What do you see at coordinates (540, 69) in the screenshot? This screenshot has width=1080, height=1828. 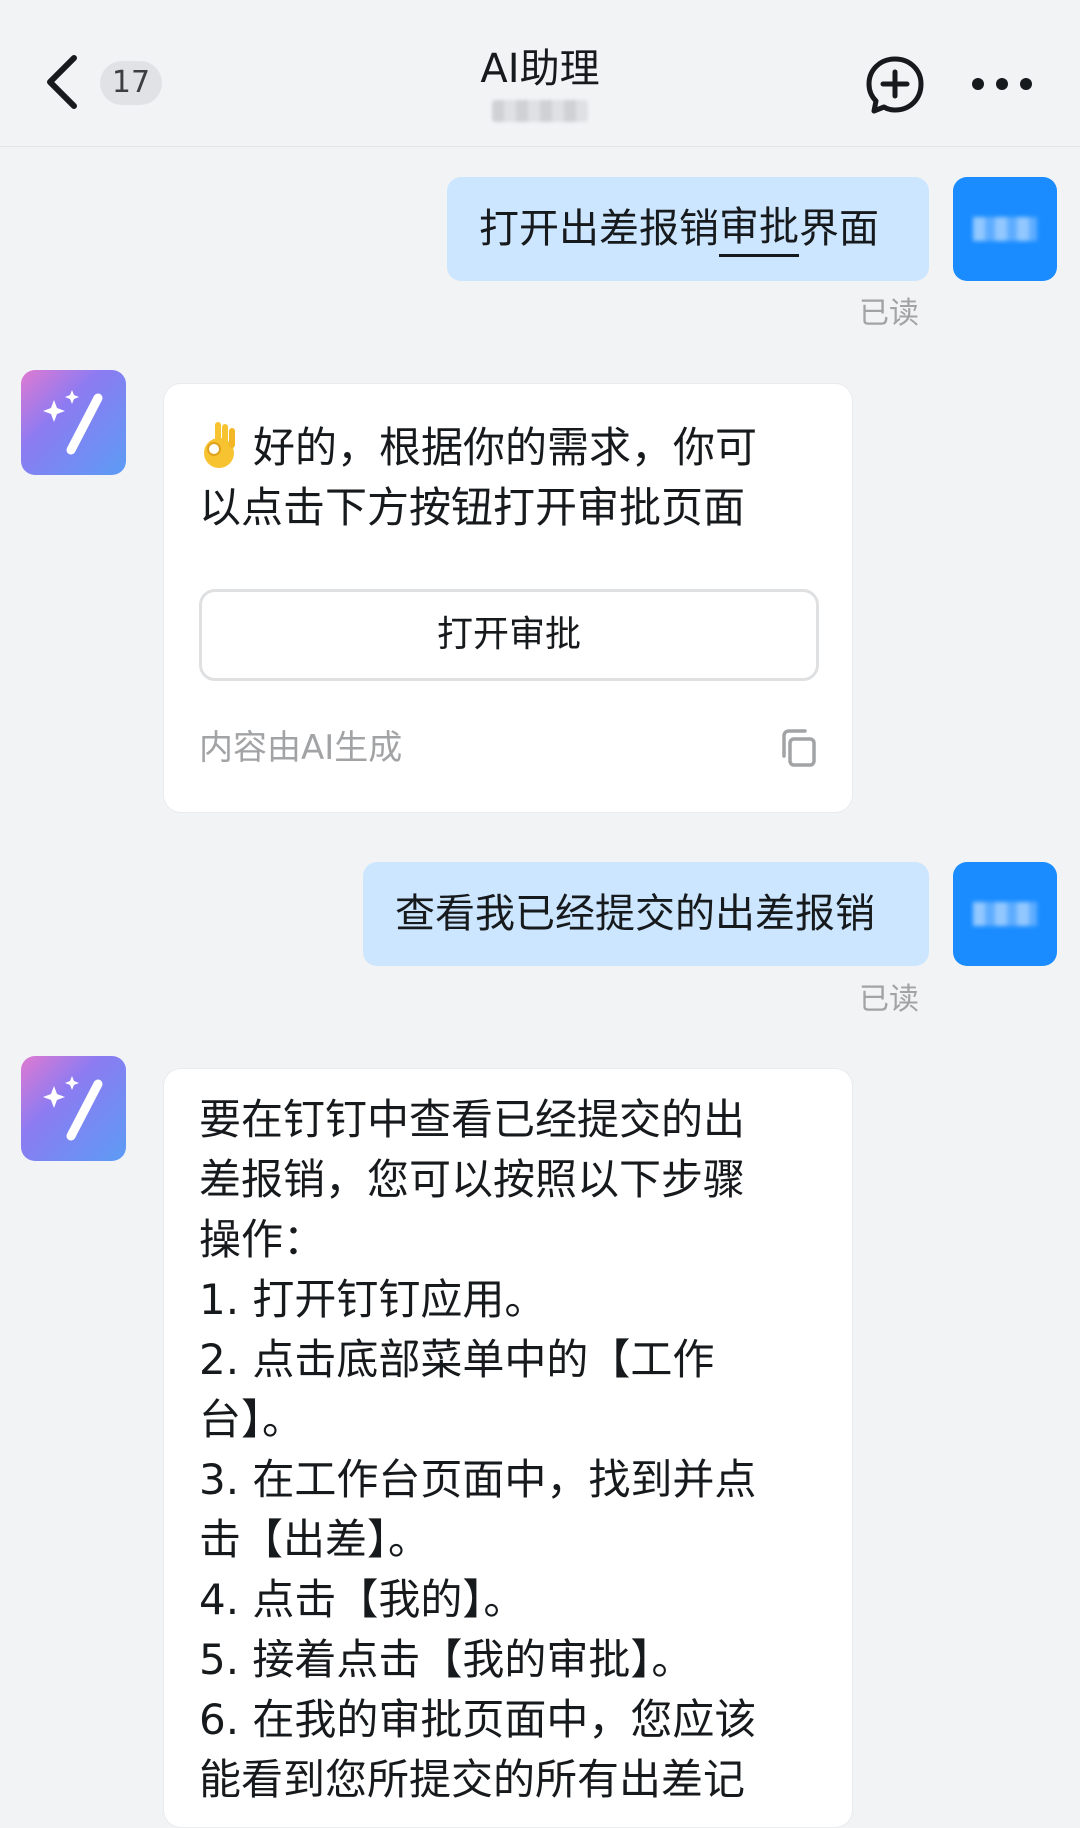 I see `chat-title: AI助理` at bounding box center [540, 69].